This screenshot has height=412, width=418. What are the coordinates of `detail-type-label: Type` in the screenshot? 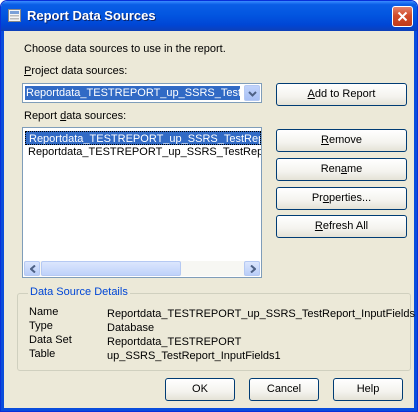 It's located at (41, 326).